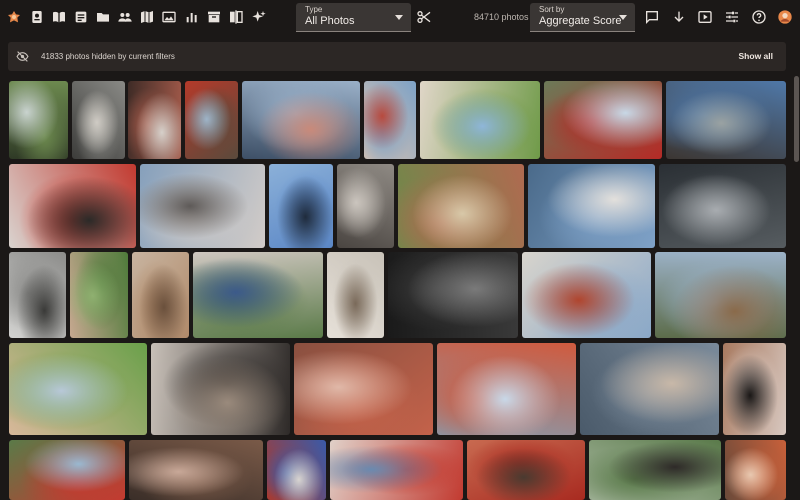 Image resolution: width=800 pixels, height=500 pixels. I want to click on sort-direction-icon, so click(679, 17).